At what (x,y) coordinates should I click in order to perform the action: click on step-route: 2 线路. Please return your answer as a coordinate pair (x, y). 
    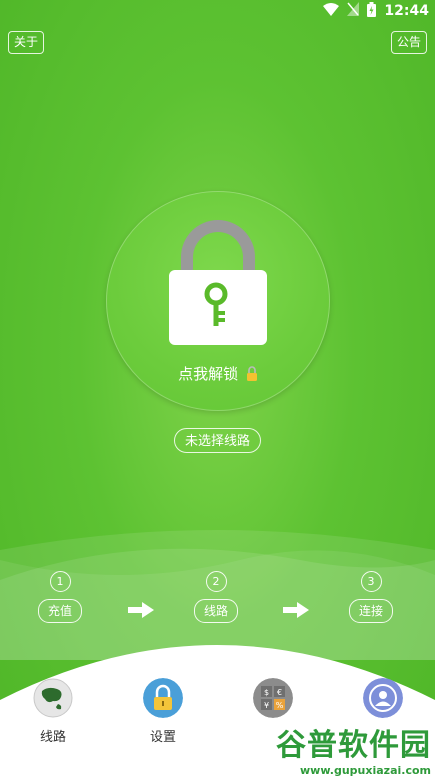
    Looking at the image, I should click on (216, 597).